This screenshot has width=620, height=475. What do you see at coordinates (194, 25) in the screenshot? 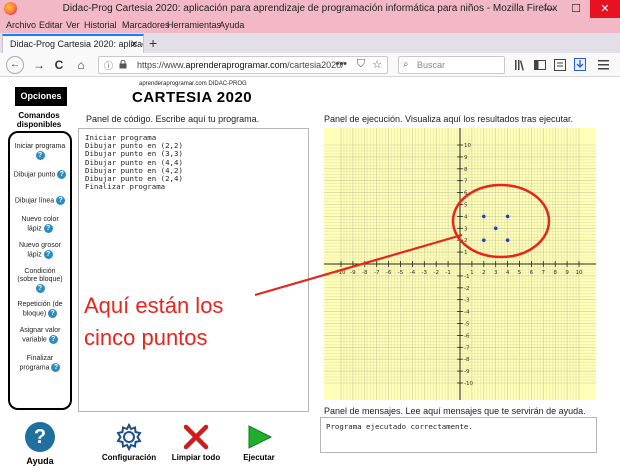
I see `menu-herramientas: Herramientas` at bounding box center [194, 25].